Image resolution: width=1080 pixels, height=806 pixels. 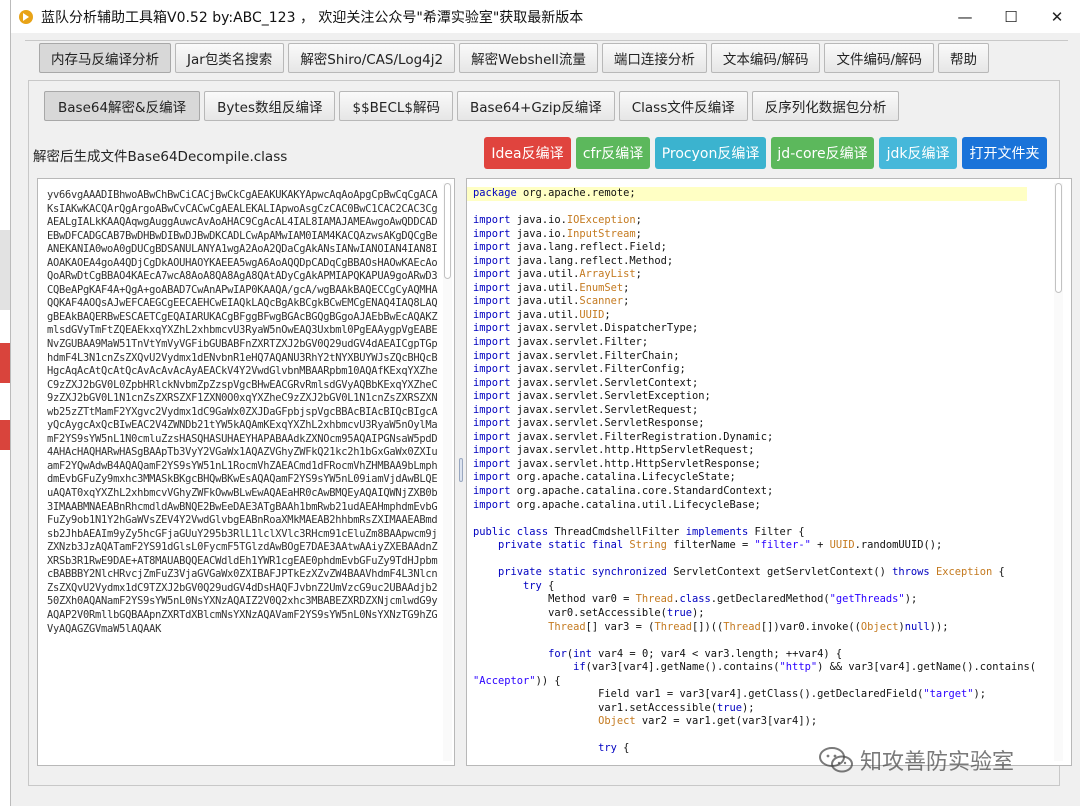 I want to click on code-token: [])((, so click(x=708, y=626).